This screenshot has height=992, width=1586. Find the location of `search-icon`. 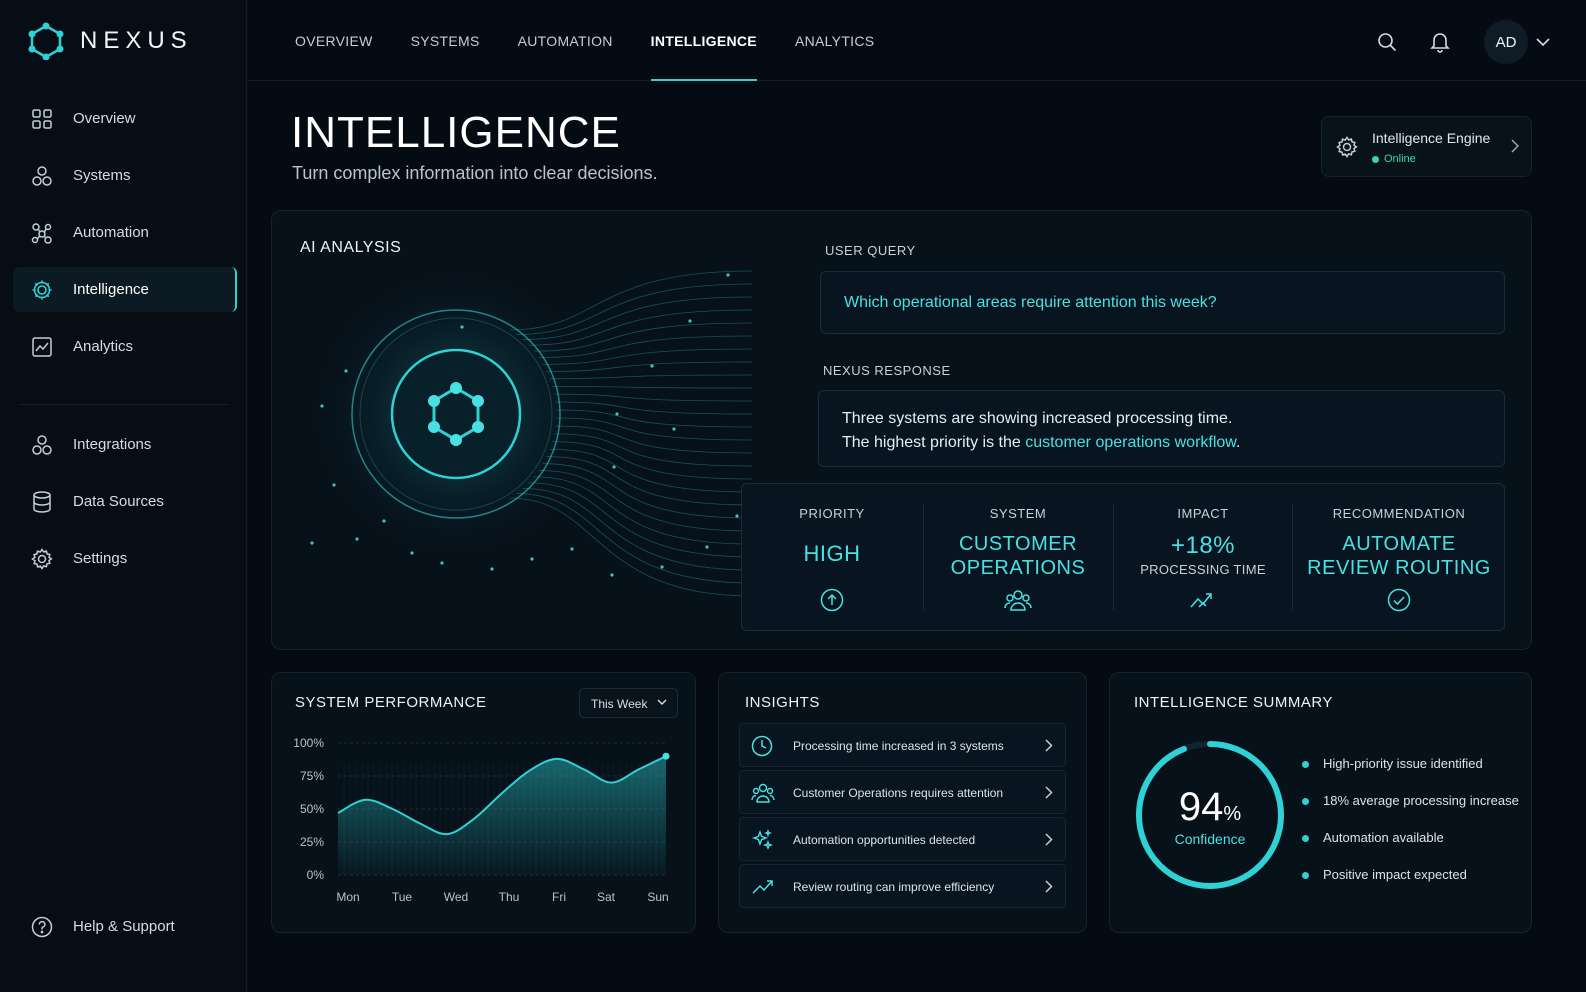

search-icon is located at coordinates (1387, 42).